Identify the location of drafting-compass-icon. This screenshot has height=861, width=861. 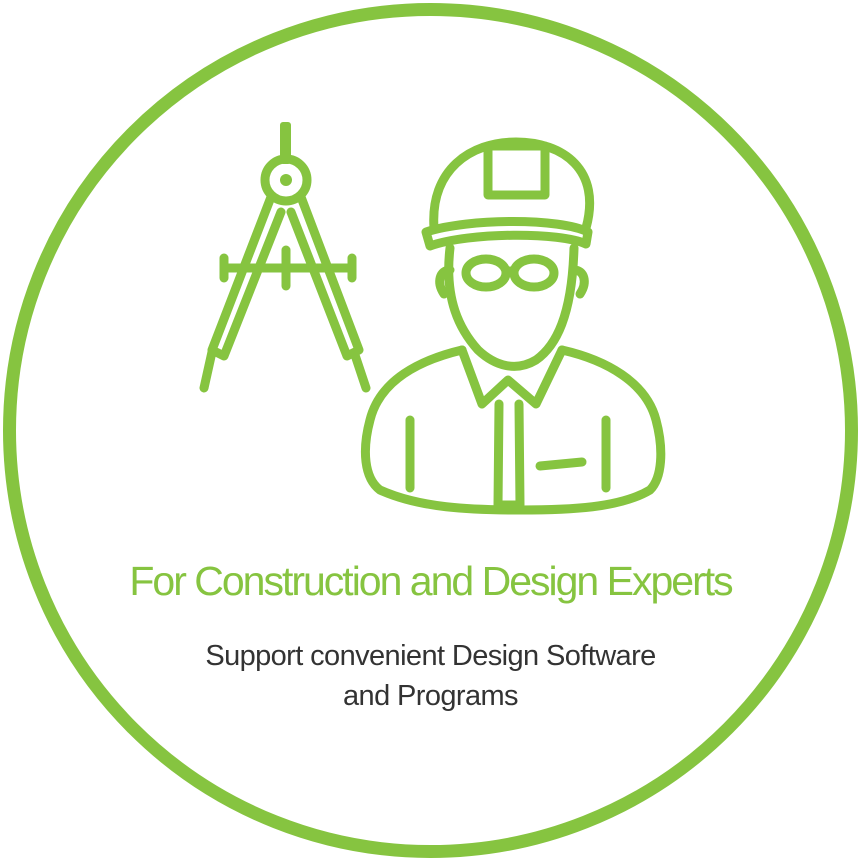
(285, 257).